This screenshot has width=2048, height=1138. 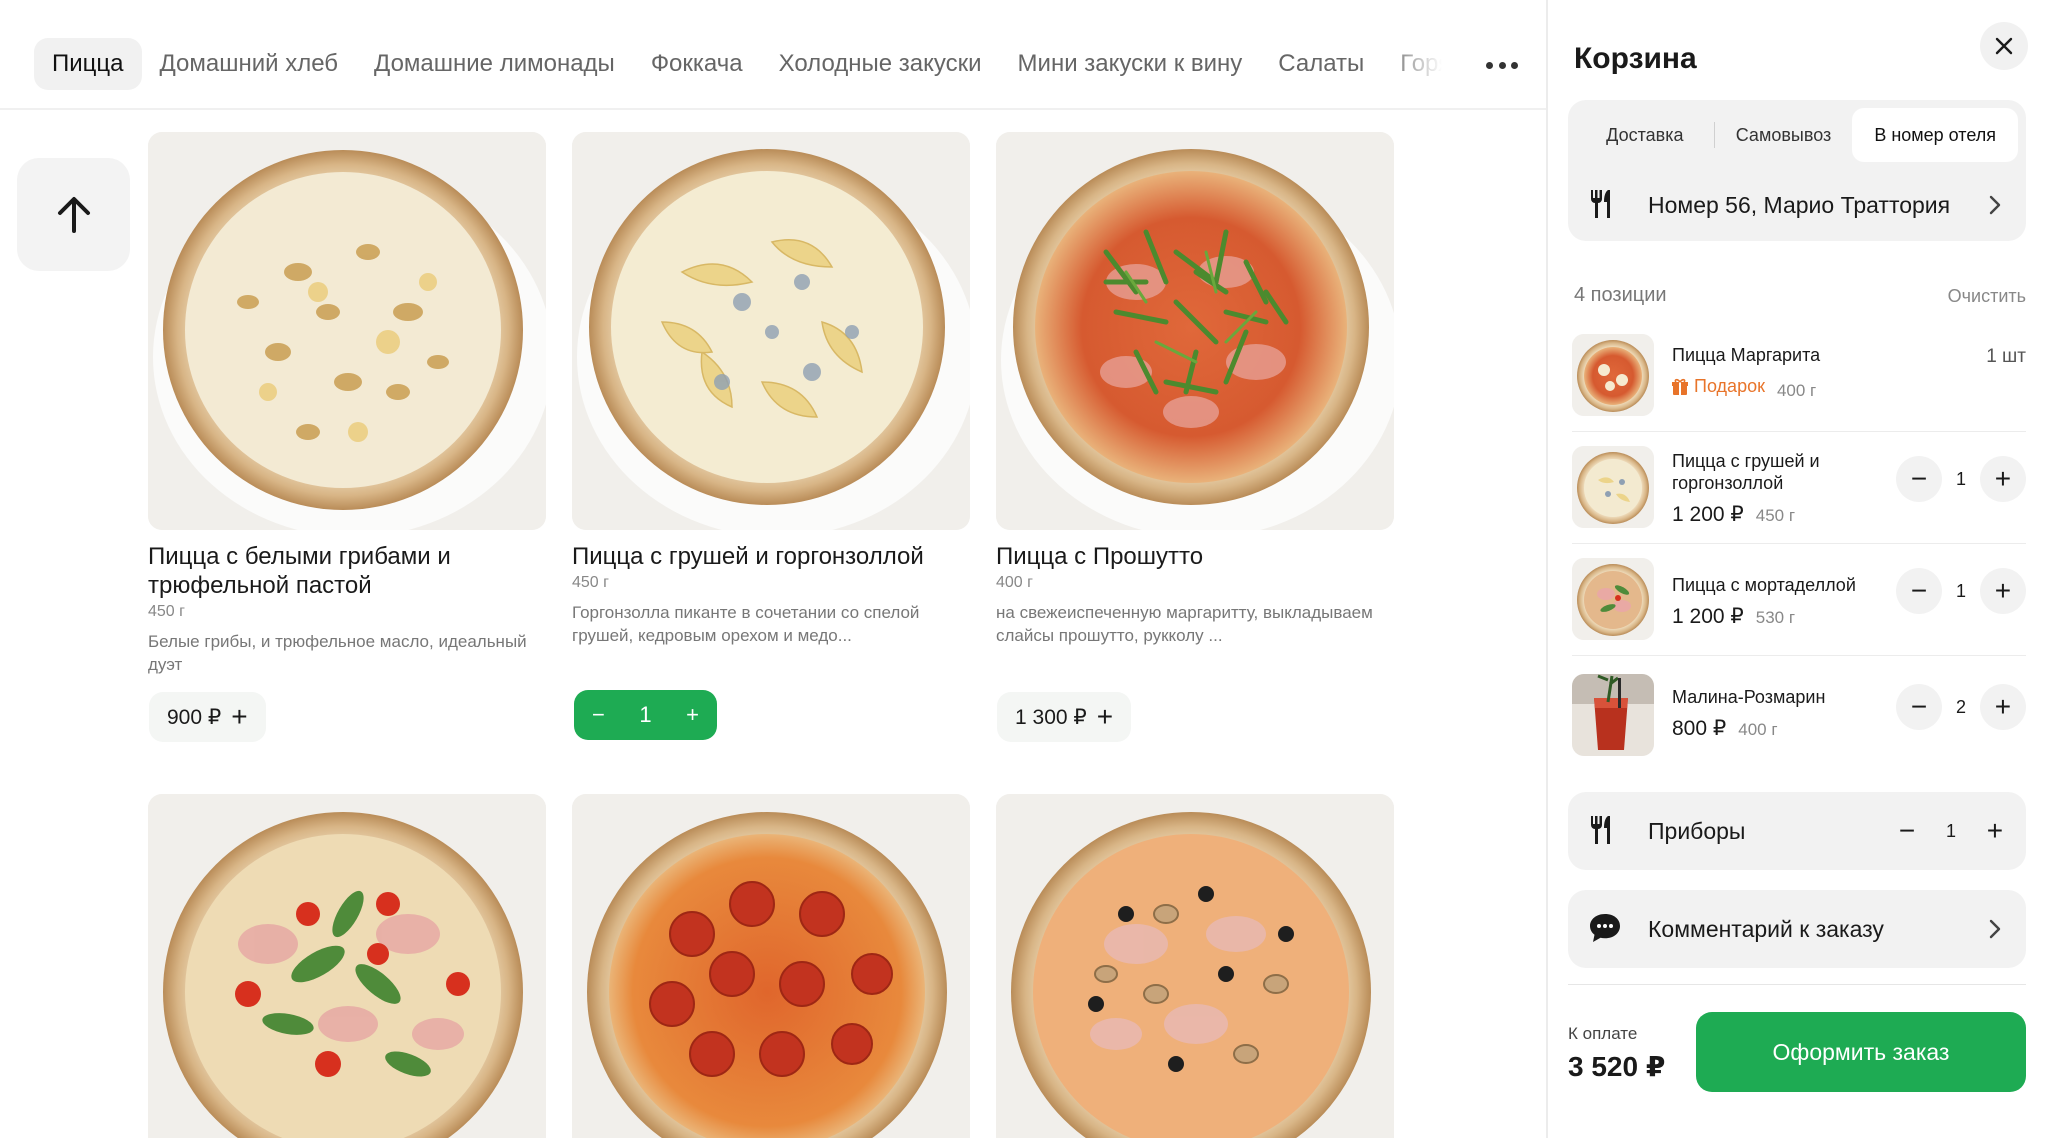 I want to click on checkout-button: Оформить заказ, so click(x=1861, y=1052).